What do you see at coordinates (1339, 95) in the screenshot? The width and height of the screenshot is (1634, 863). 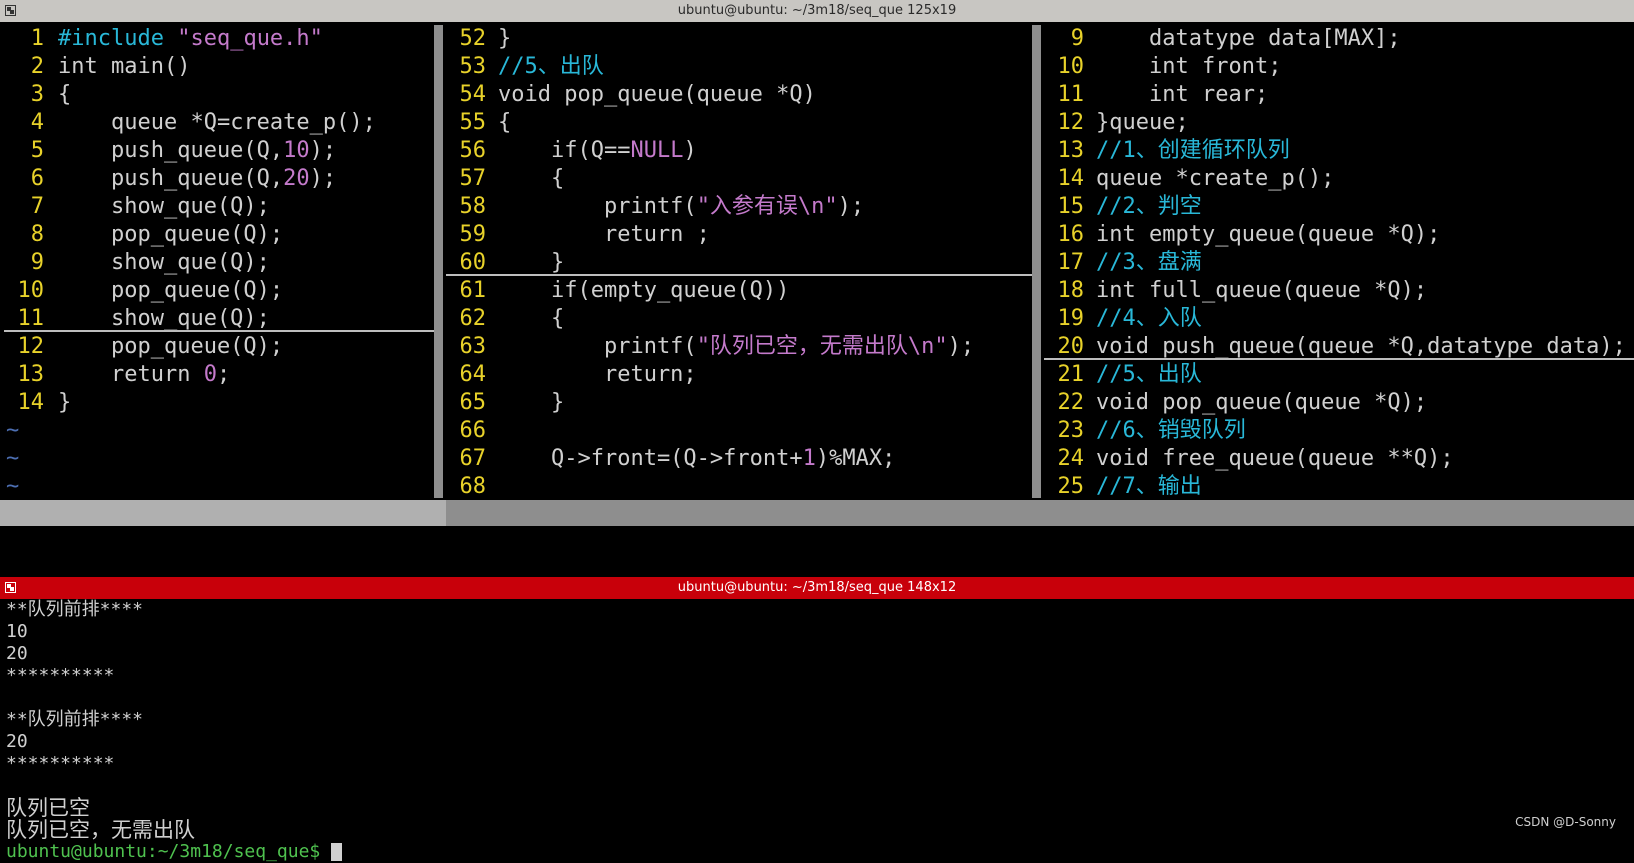 I see `code-line: 11 int rear;` at bounding box center [1339, 95].